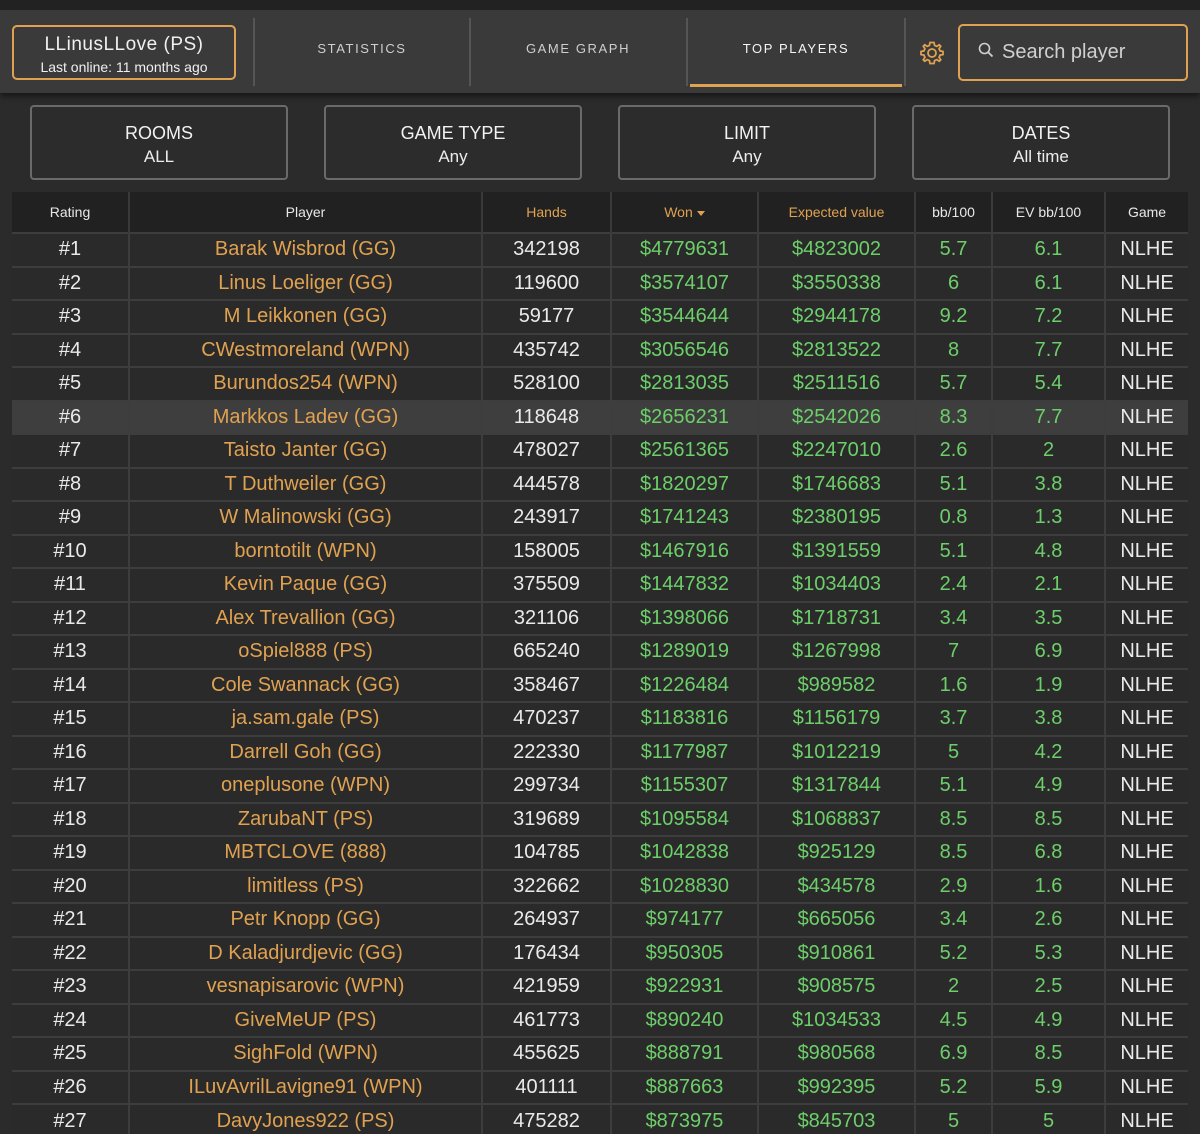 Image resolution: width=1200 pixels, height=1134 pixels. What do you see at coordinates (306, 1053) in the screenshot?
I see `cell-player: SighFold (WPN)` at bounding box center [306, 1053].